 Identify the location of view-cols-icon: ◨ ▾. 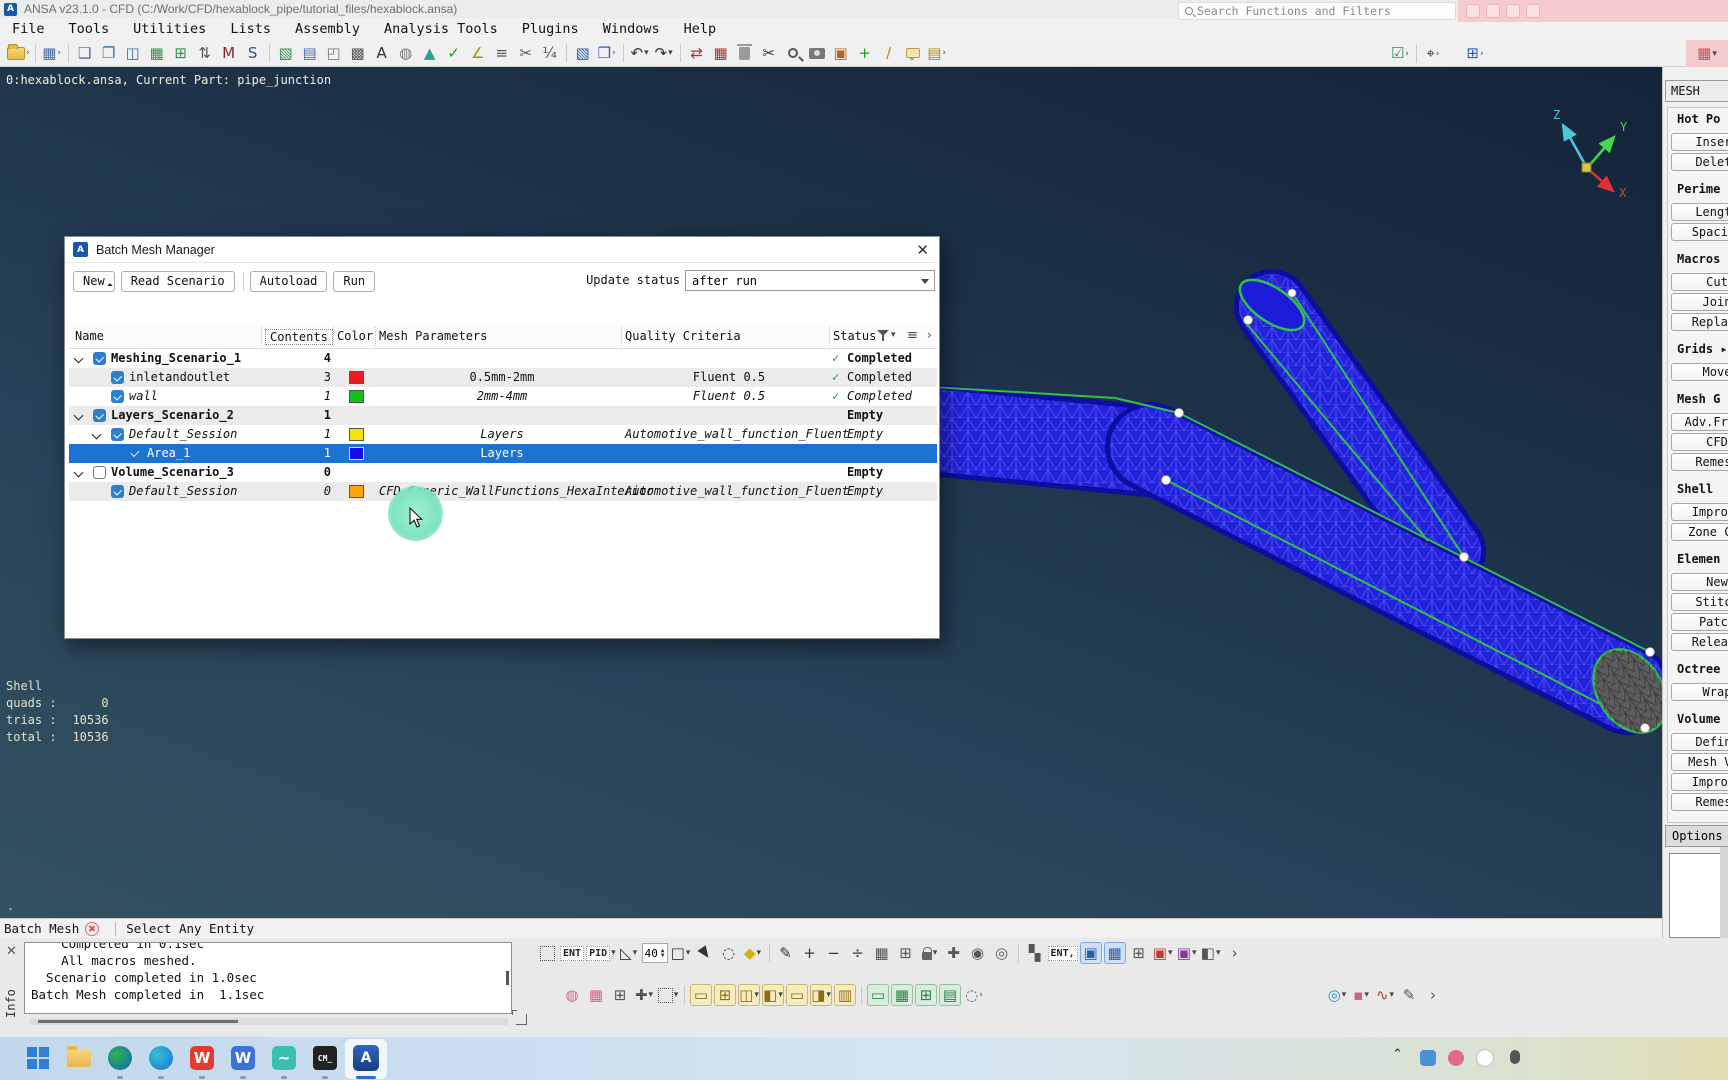
(821, 995).